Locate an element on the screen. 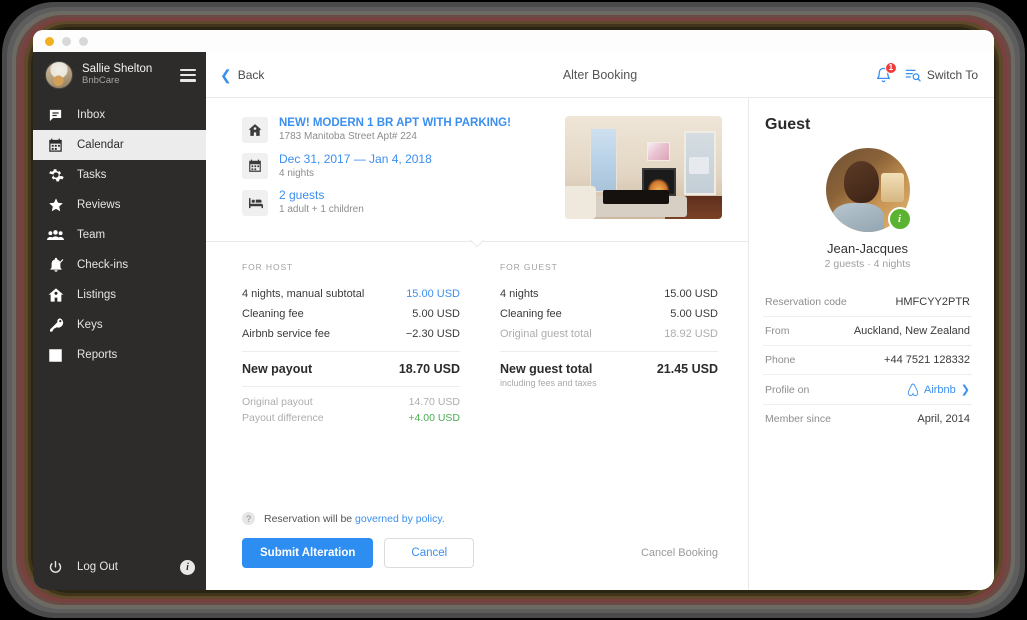  sidebar-item-tasks: Tasks is located at coordinates (119, 175).